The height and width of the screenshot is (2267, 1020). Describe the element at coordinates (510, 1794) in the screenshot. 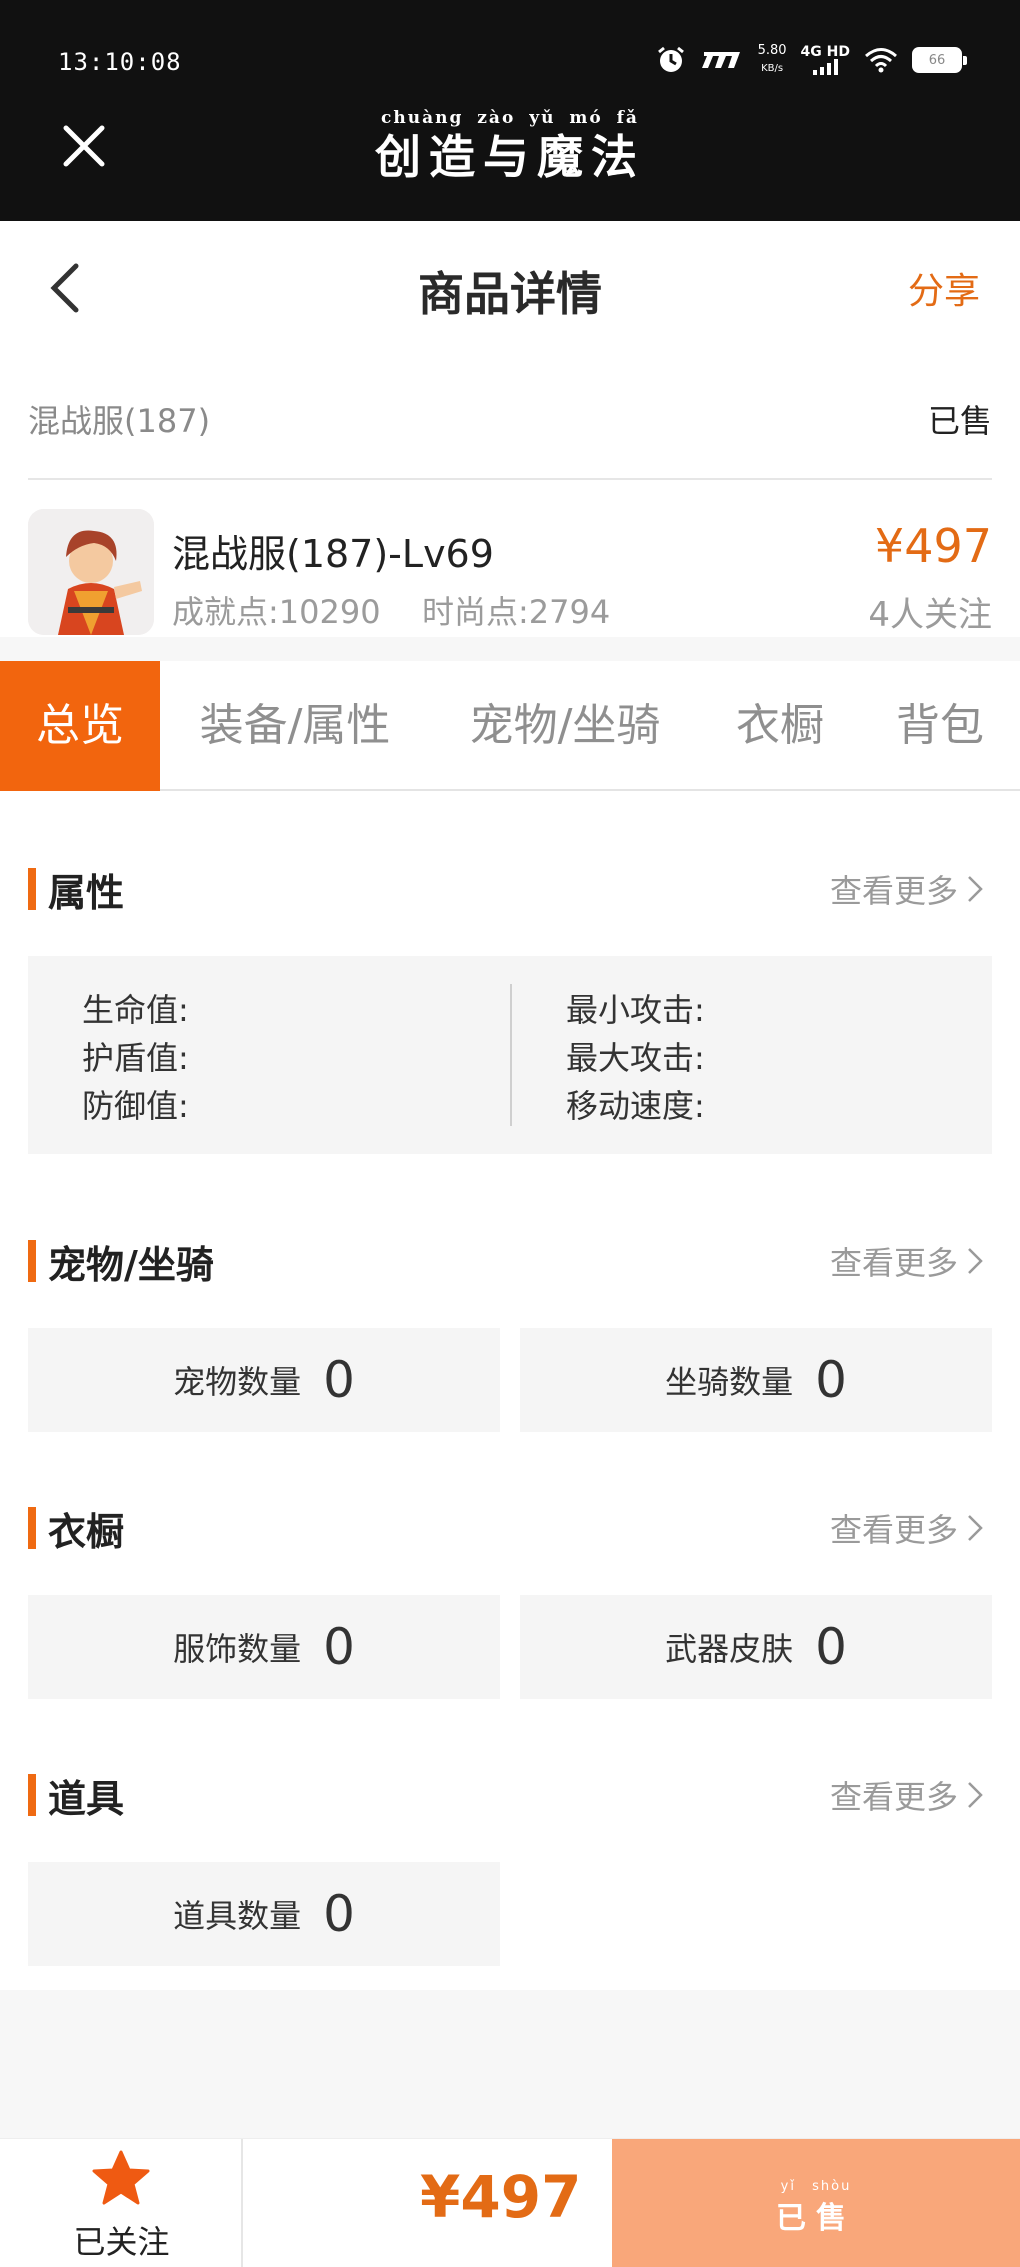

I see `items-header: 道具 查看更多` at that location.